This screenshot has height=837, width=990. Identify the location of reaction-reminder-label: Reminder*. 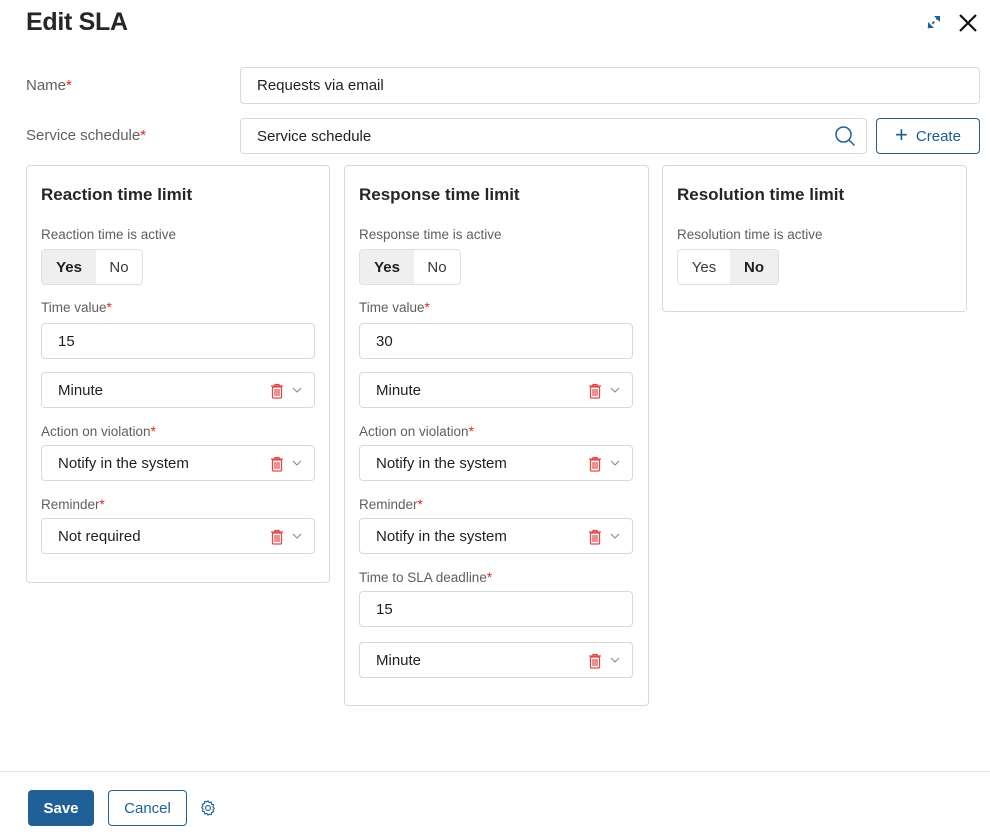
(73, 504).